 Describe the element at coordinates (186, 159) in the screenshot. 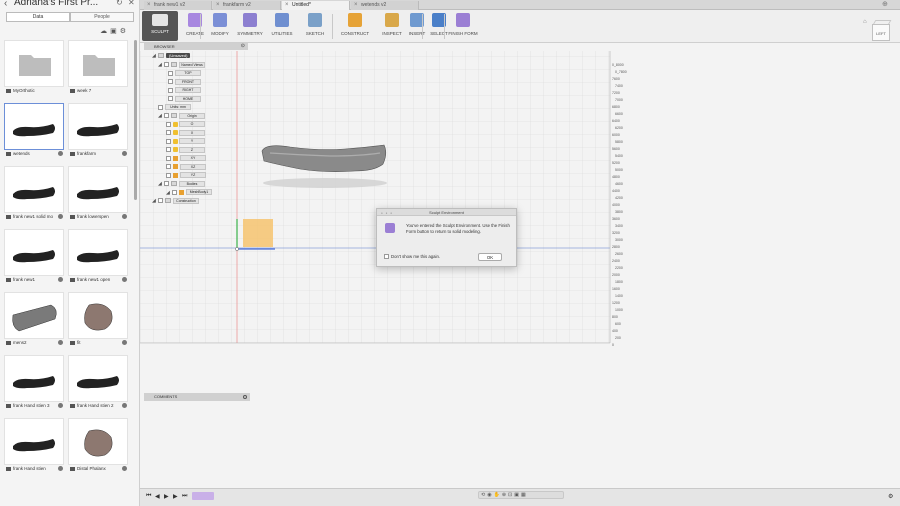

I see `browser-node: XY` at that location.